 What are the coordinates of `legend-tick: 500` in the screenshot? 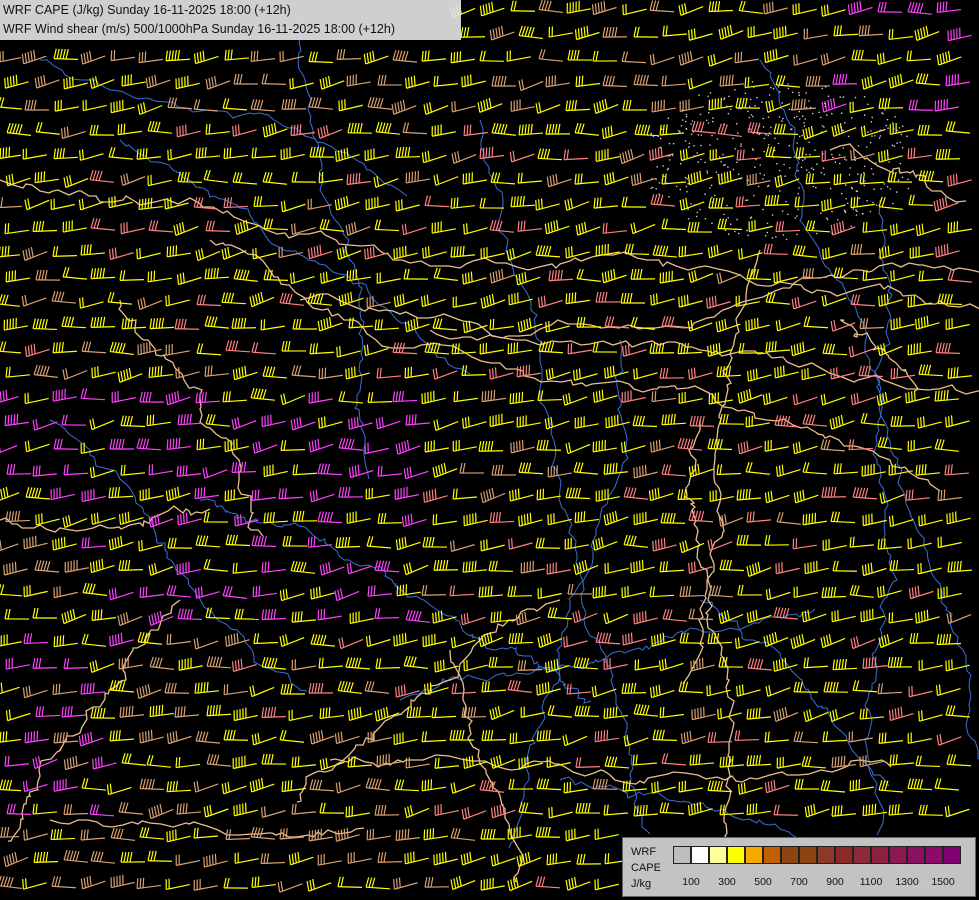 It's located at (763, 882).